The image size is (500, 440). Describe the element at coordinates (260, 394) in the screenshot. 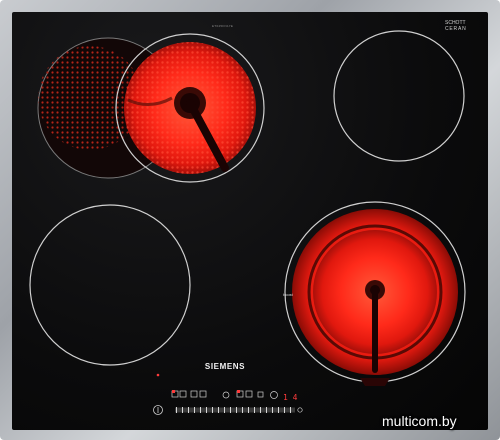

I see `lock-icon` at that location.